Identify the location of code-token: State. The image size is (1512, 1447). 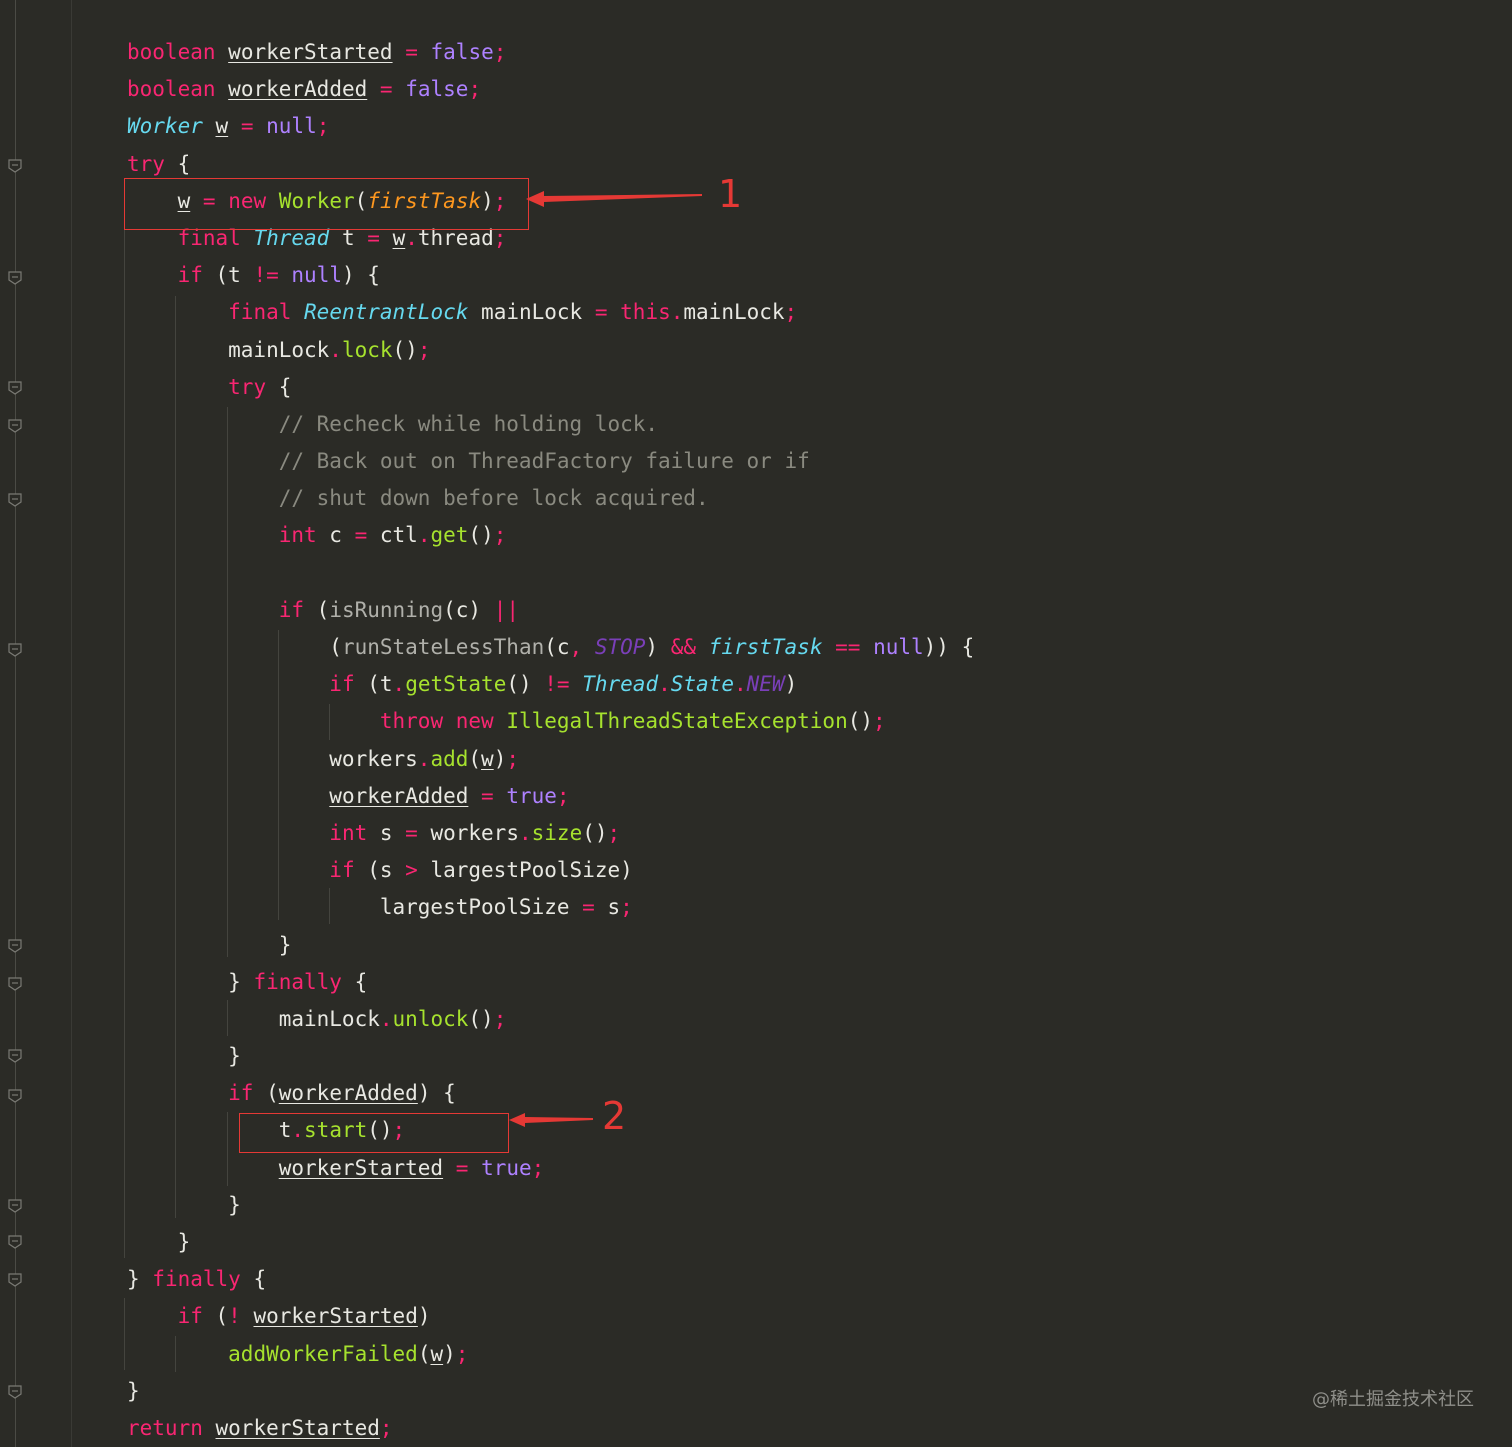
(702, 684).